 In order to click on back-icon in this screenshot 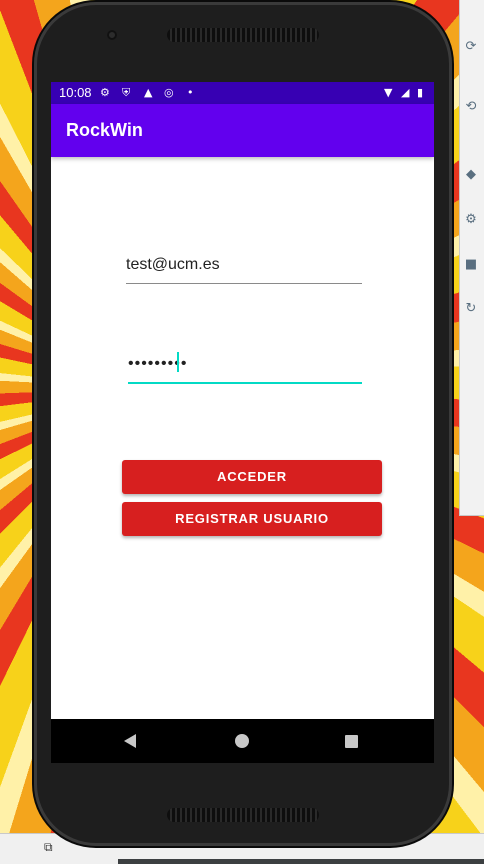, I will do `click(130, 741)`.